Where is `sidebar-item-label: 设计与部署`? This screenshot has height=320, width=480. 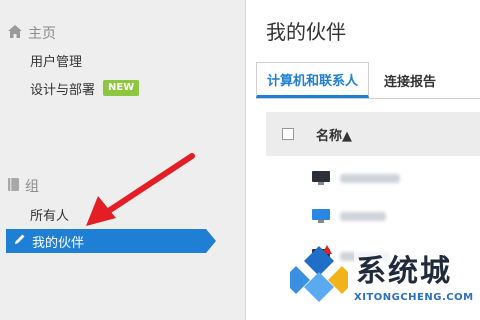 sidebar-item-label: 设计与部署 is located at coordinates (63, 90).